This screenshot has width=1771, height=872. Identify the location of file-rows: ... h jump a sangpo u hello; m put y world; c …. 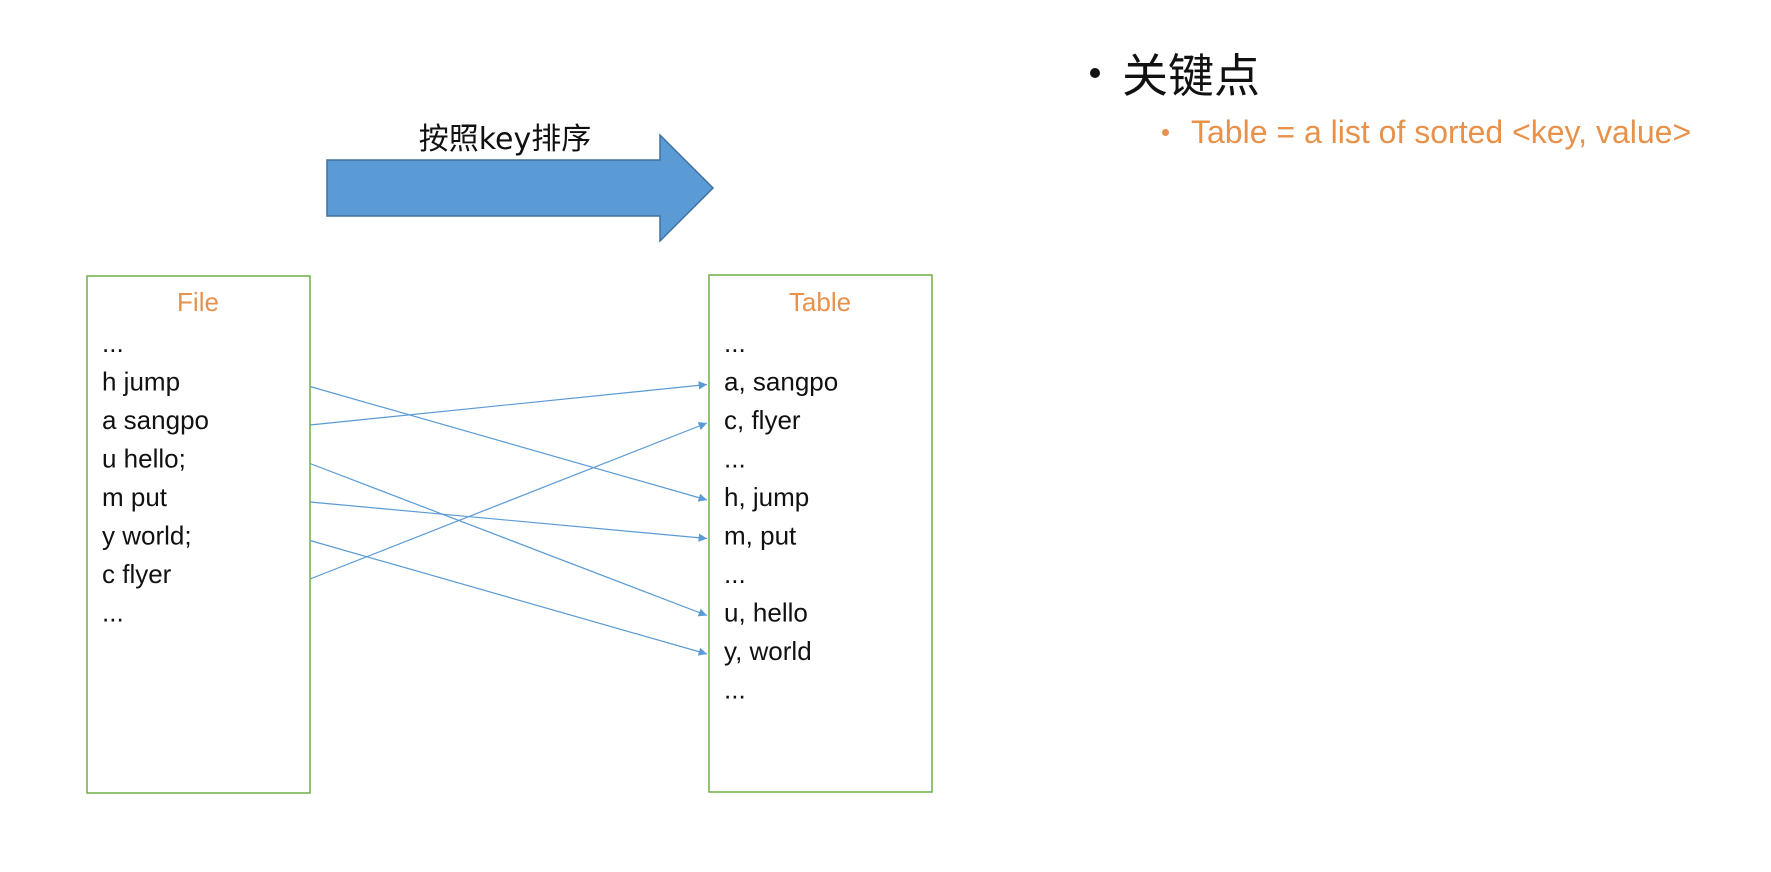
(155, 478).